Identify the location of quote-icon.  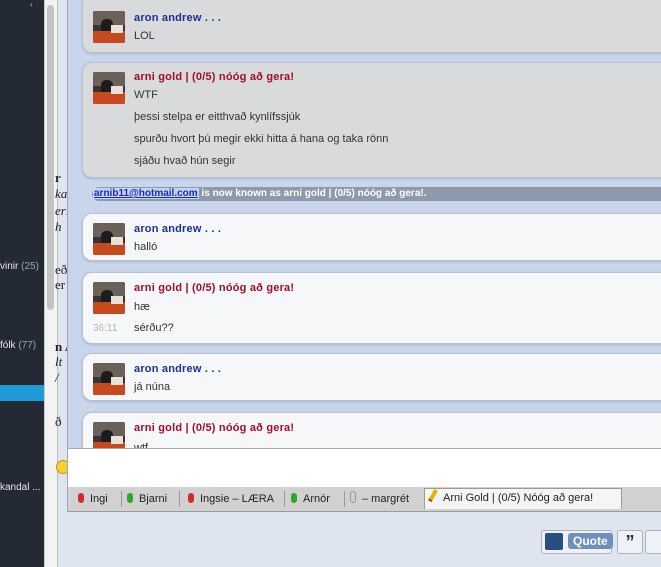
(554, 541).